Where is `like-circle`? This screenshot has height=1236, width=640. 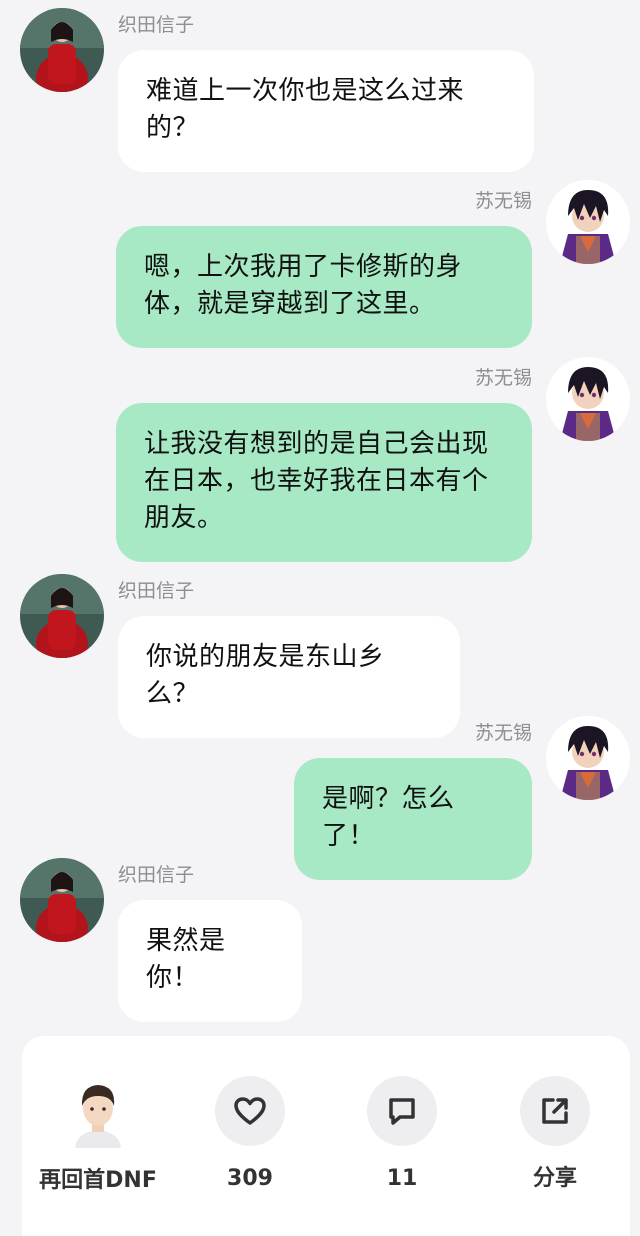 like-circle is located at coordinates (250, 1111).